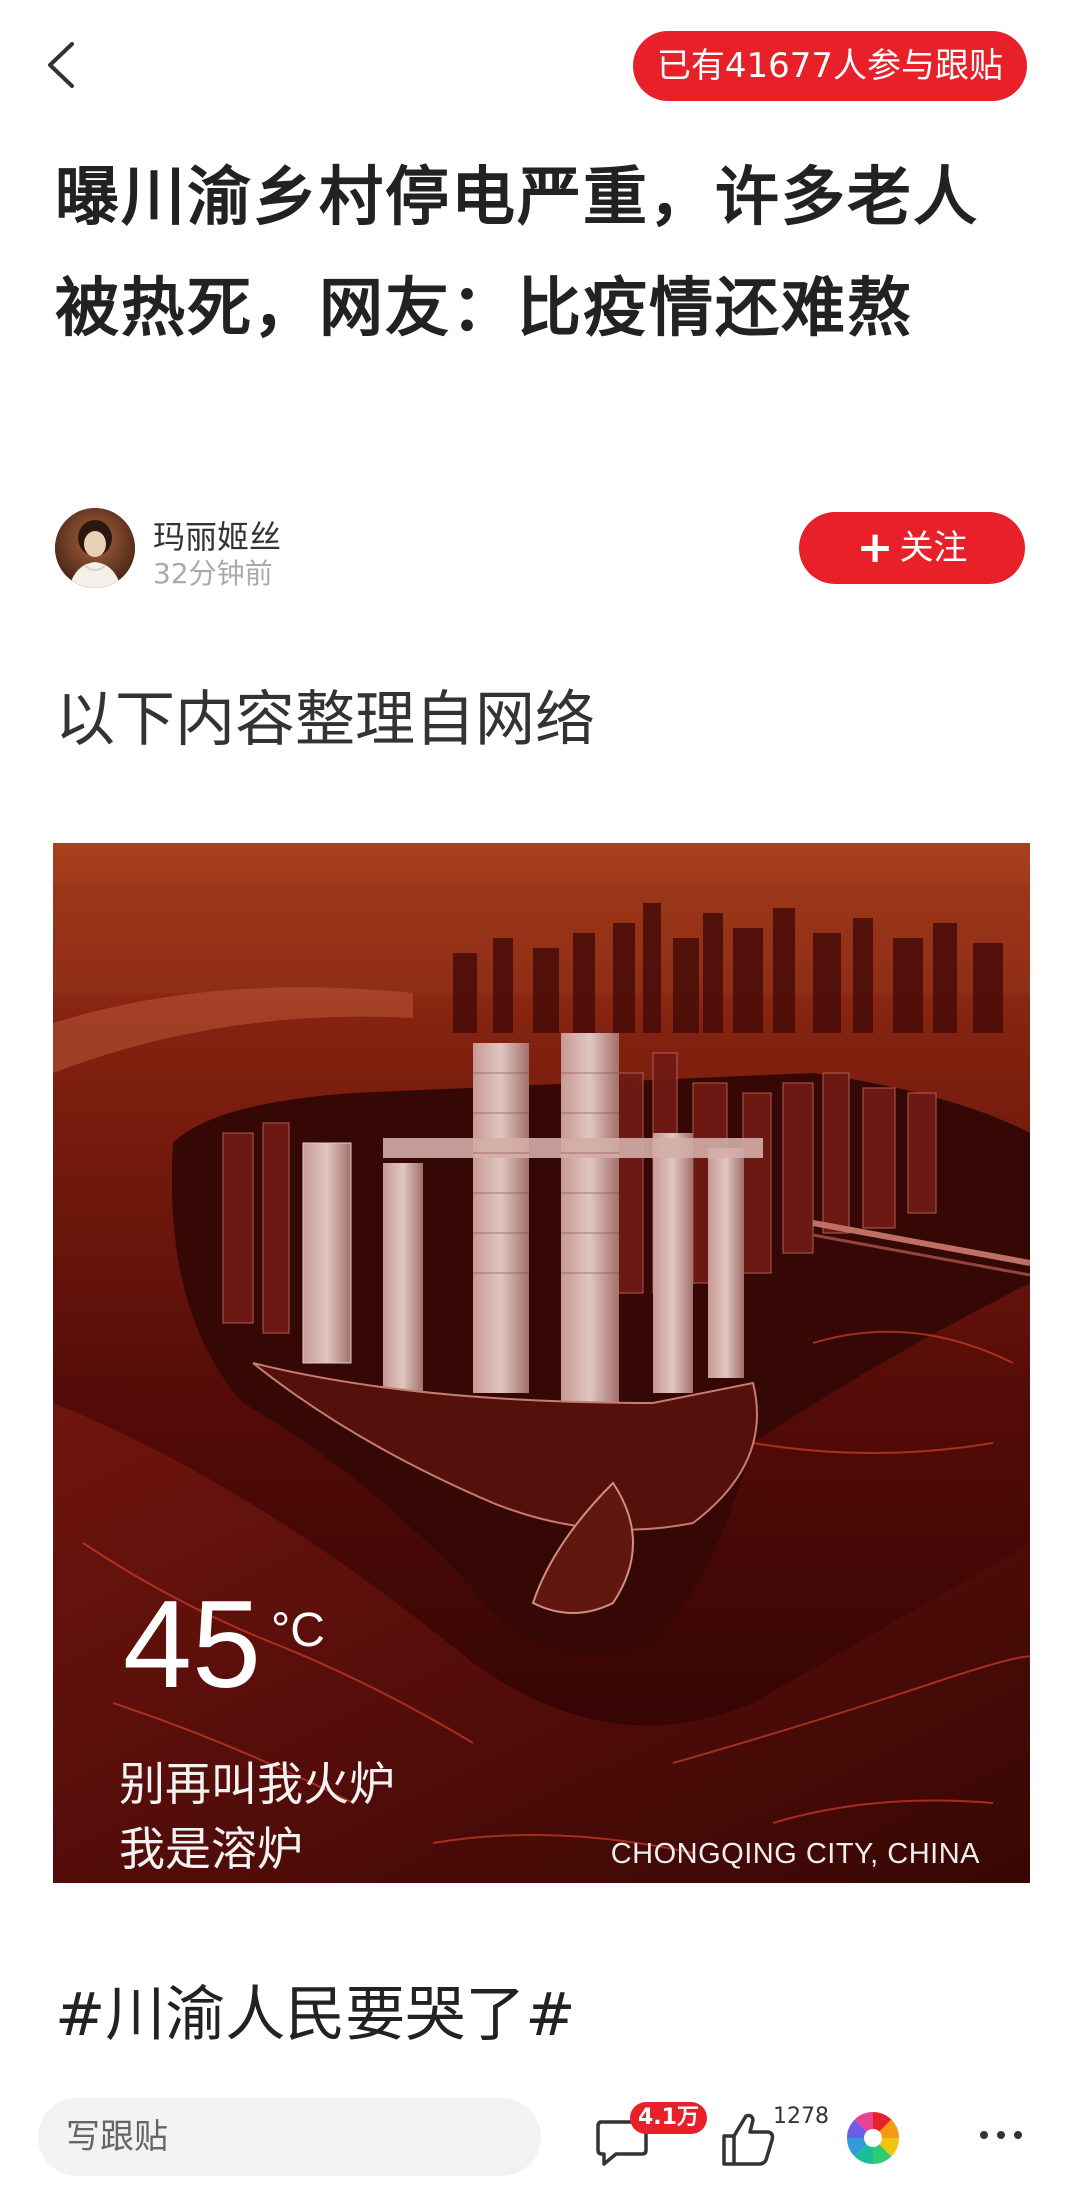 The image size is (1080, 2196). What do you see at coordinates (517, 253) in the screenshot?
I see `article-title: 曝川渝乡村停电严重，许多老人被热死，网友：比疫情还难熬` at bounding box center [517, 253].